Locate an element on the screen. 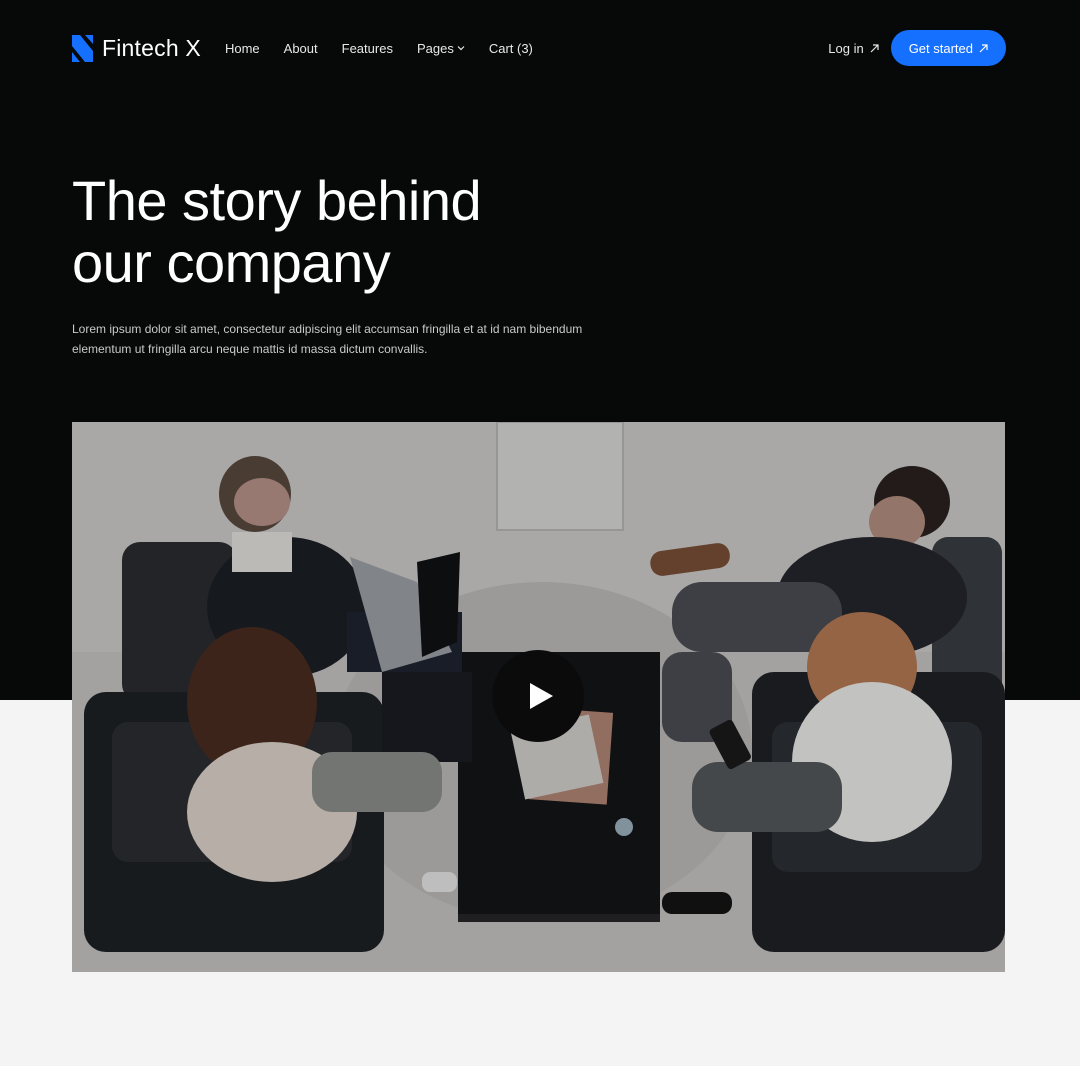  nav-item-label: Home is located at coordinates (242, 48).